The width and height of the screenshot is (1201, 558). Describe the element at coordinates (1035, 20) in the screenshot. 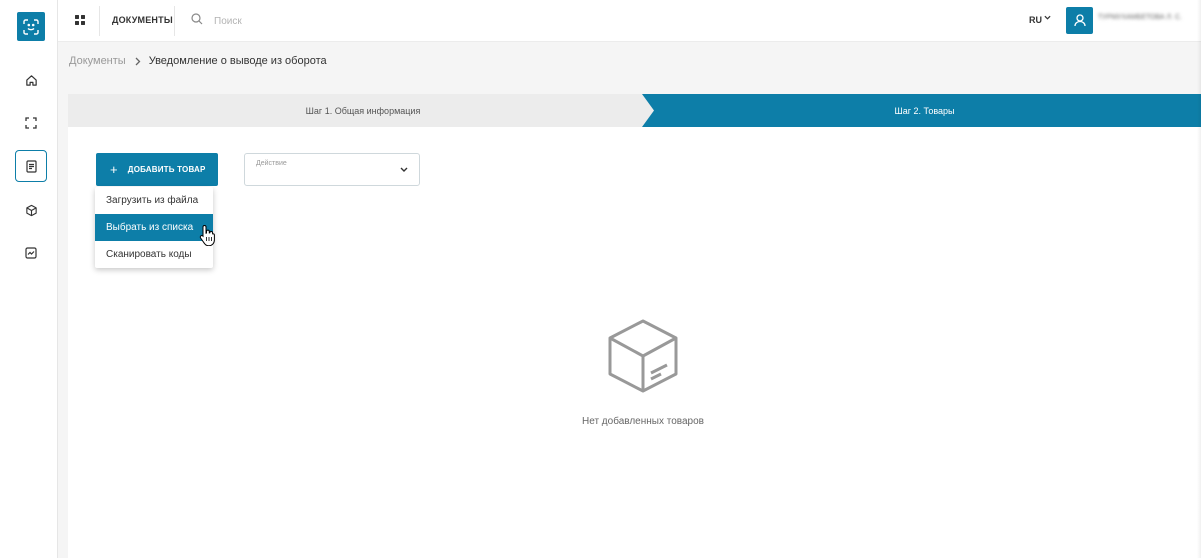

I see `language-selector: RU` at that location.